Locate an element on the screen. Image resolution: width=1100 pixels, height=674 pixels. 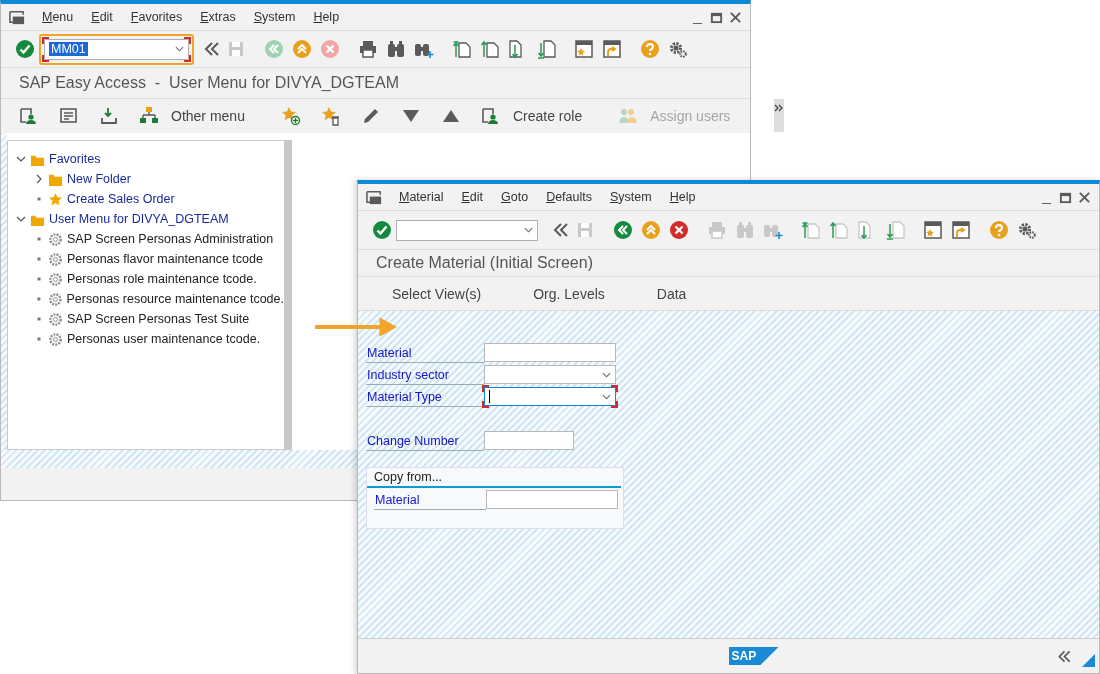
star-icon is located at coordinates (55, 199).